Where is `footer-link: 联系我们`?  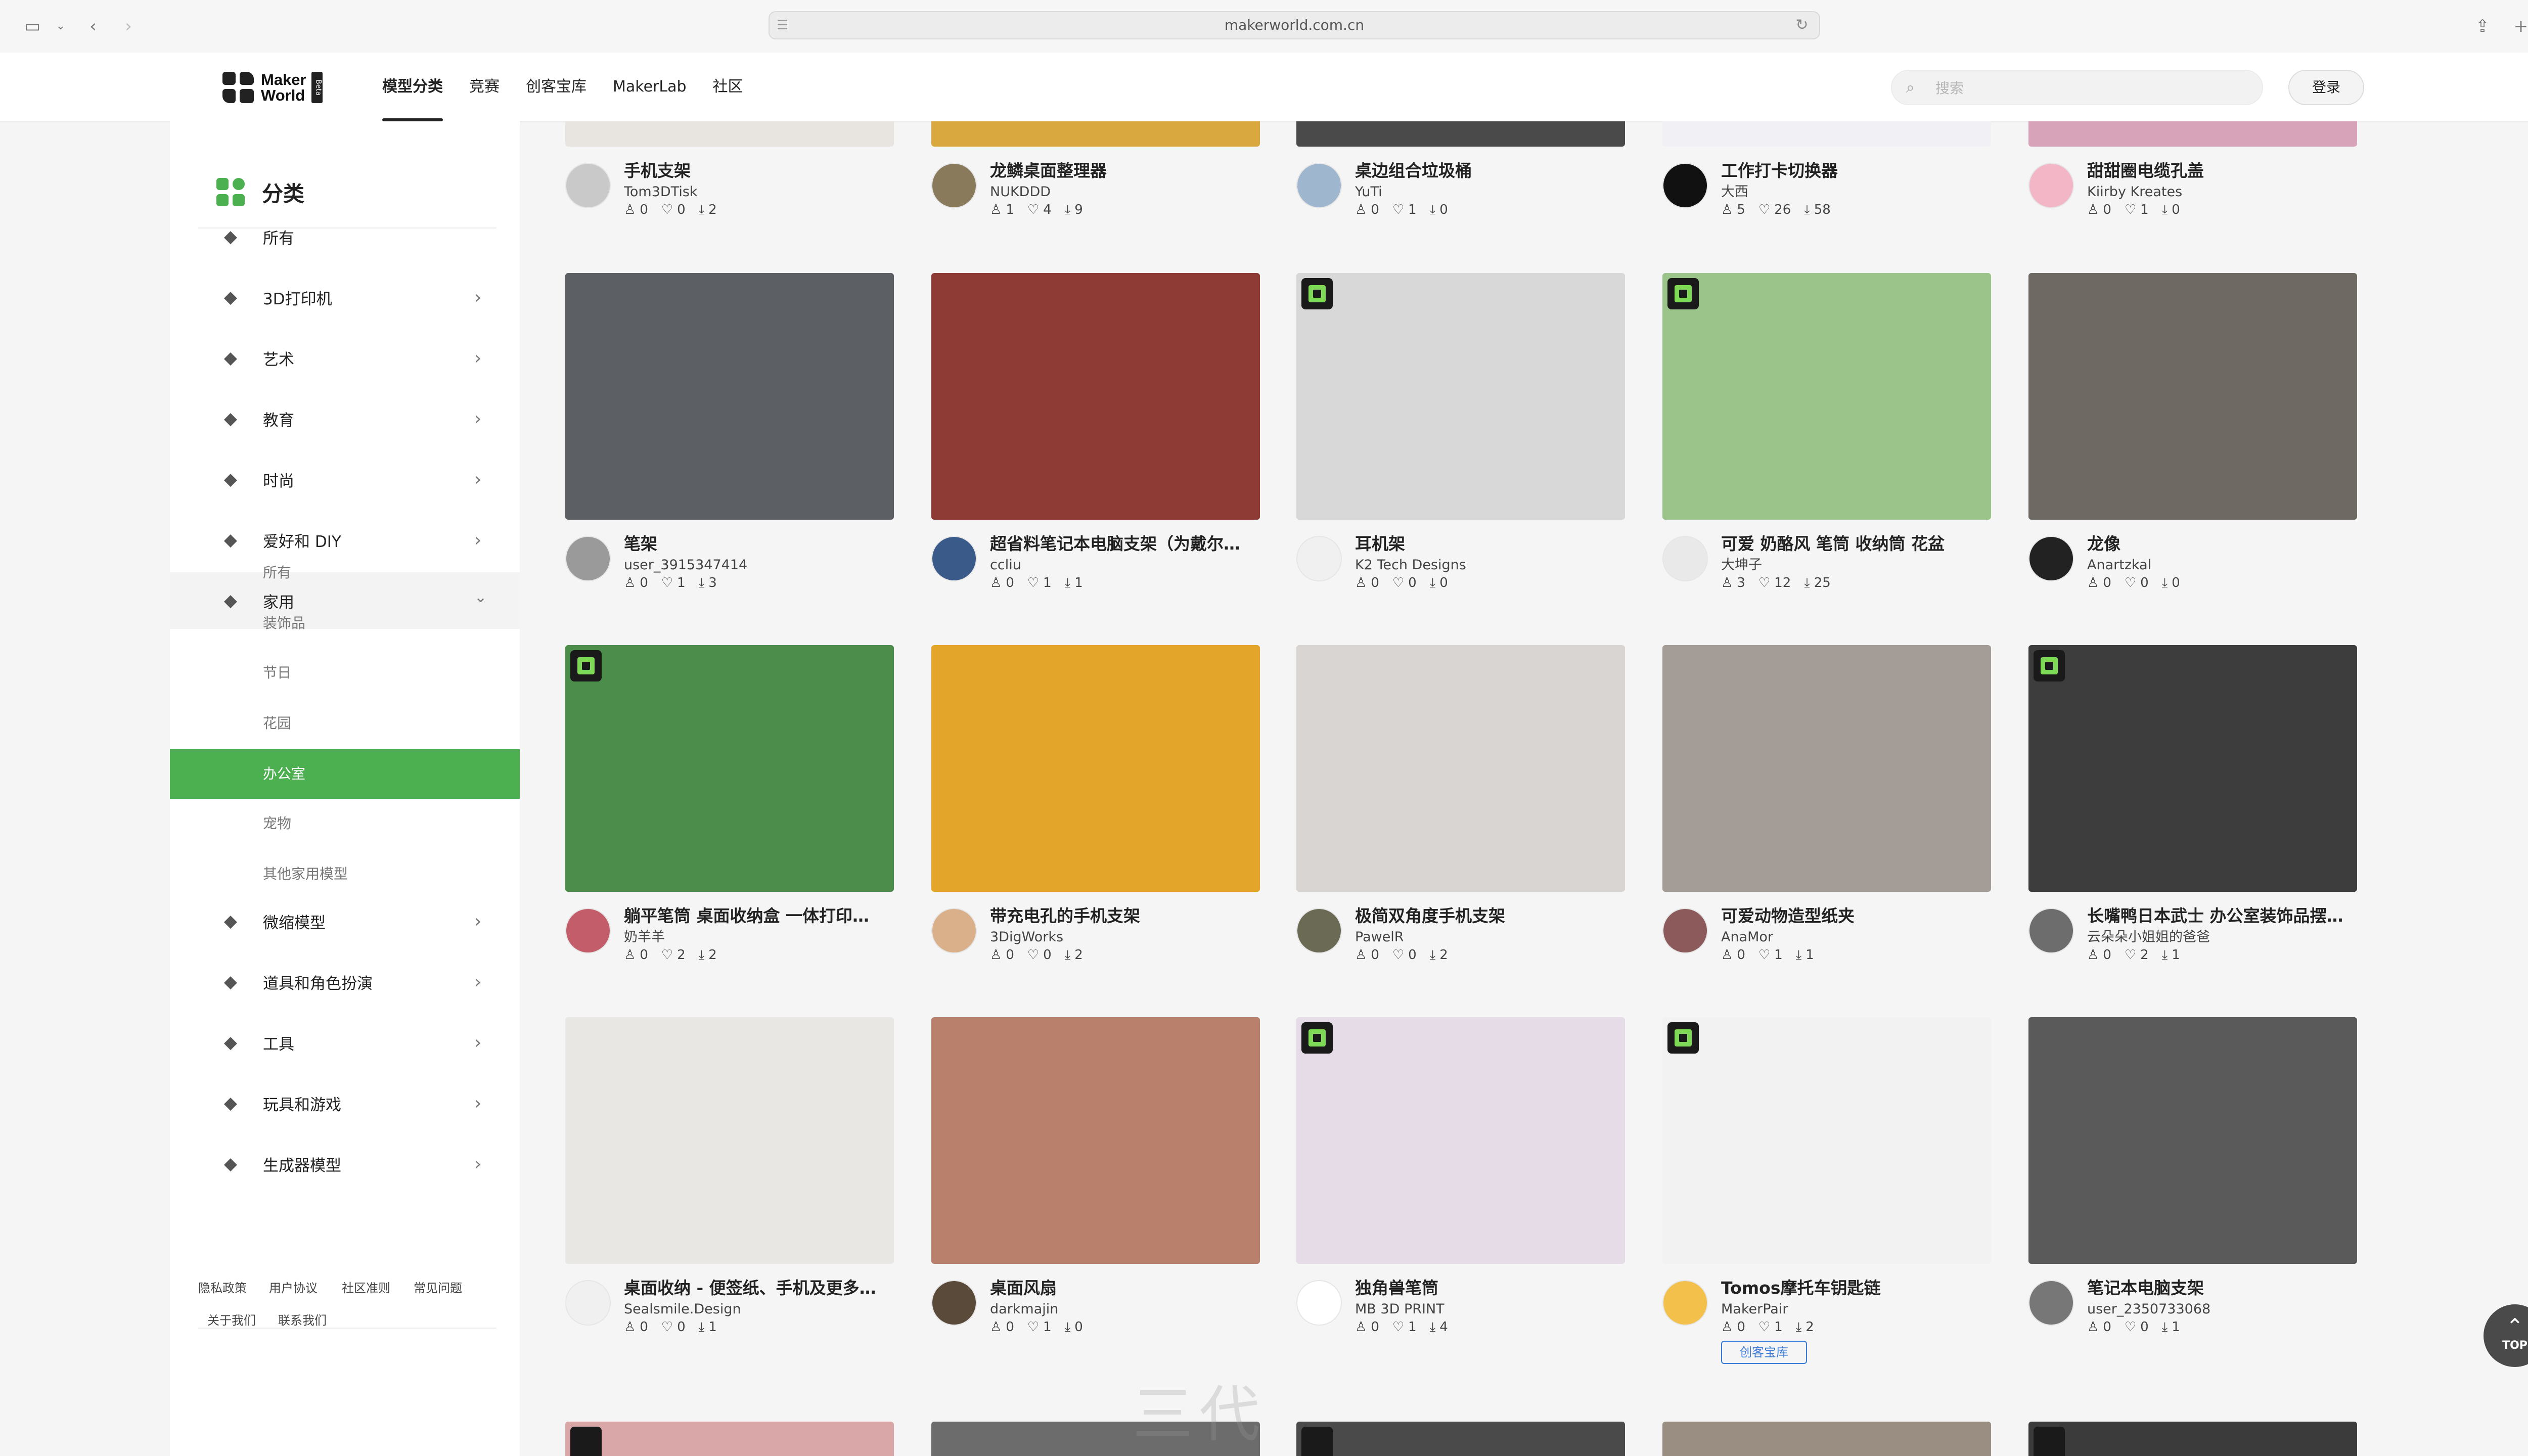 footer-link: 联系我们 is located at coordinates (303, 1319).